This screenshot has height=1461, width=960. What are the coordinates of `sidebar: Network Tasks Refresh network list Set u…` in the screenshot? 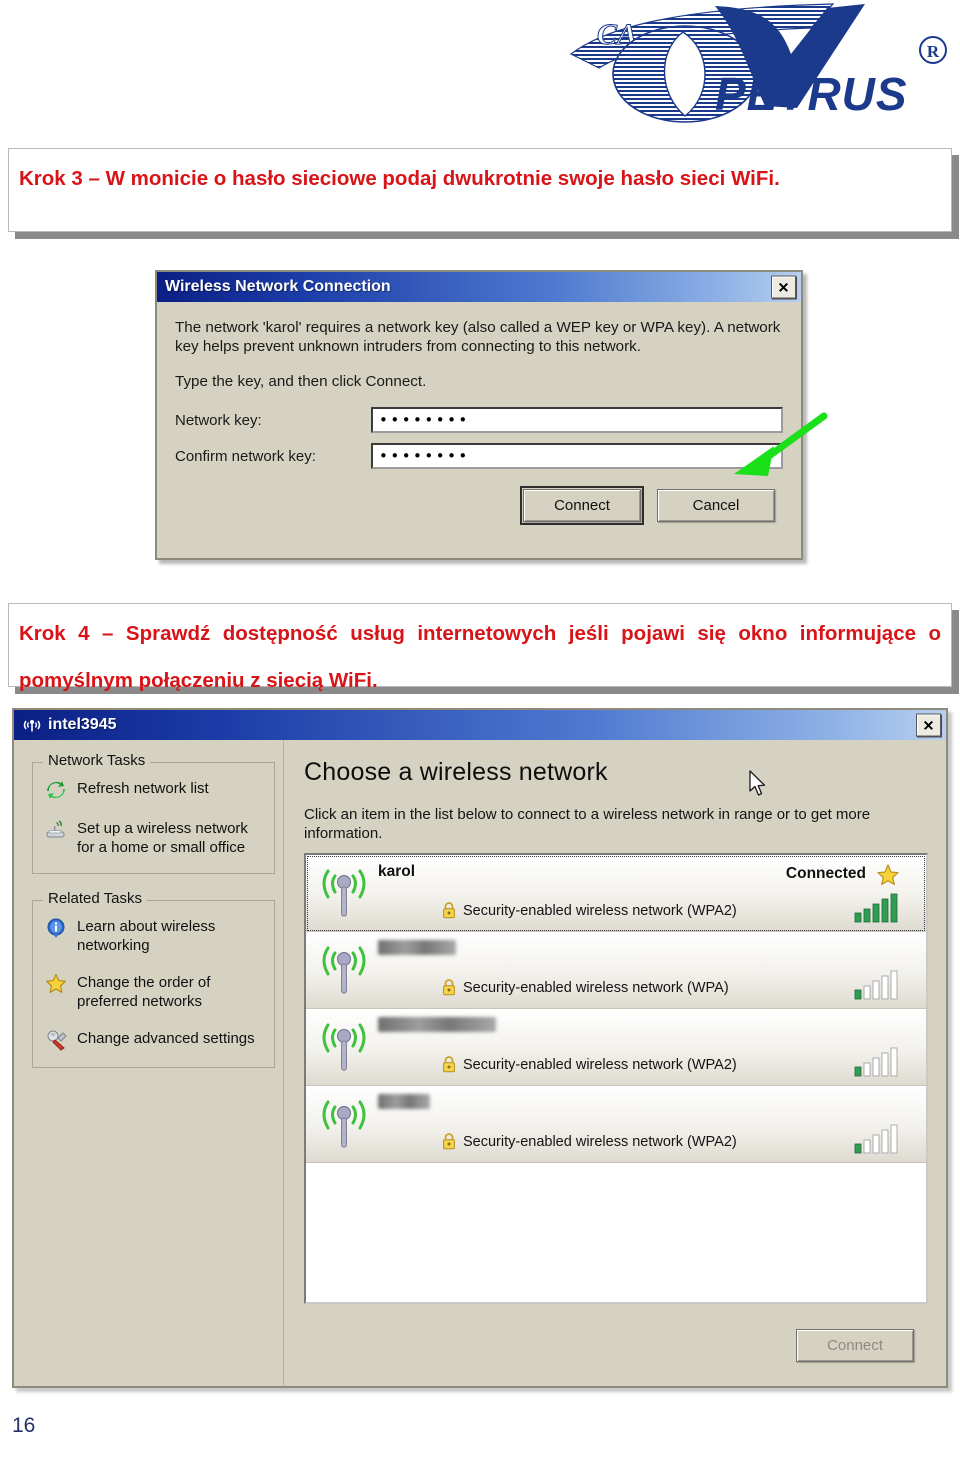 It's located at (149, 1063).